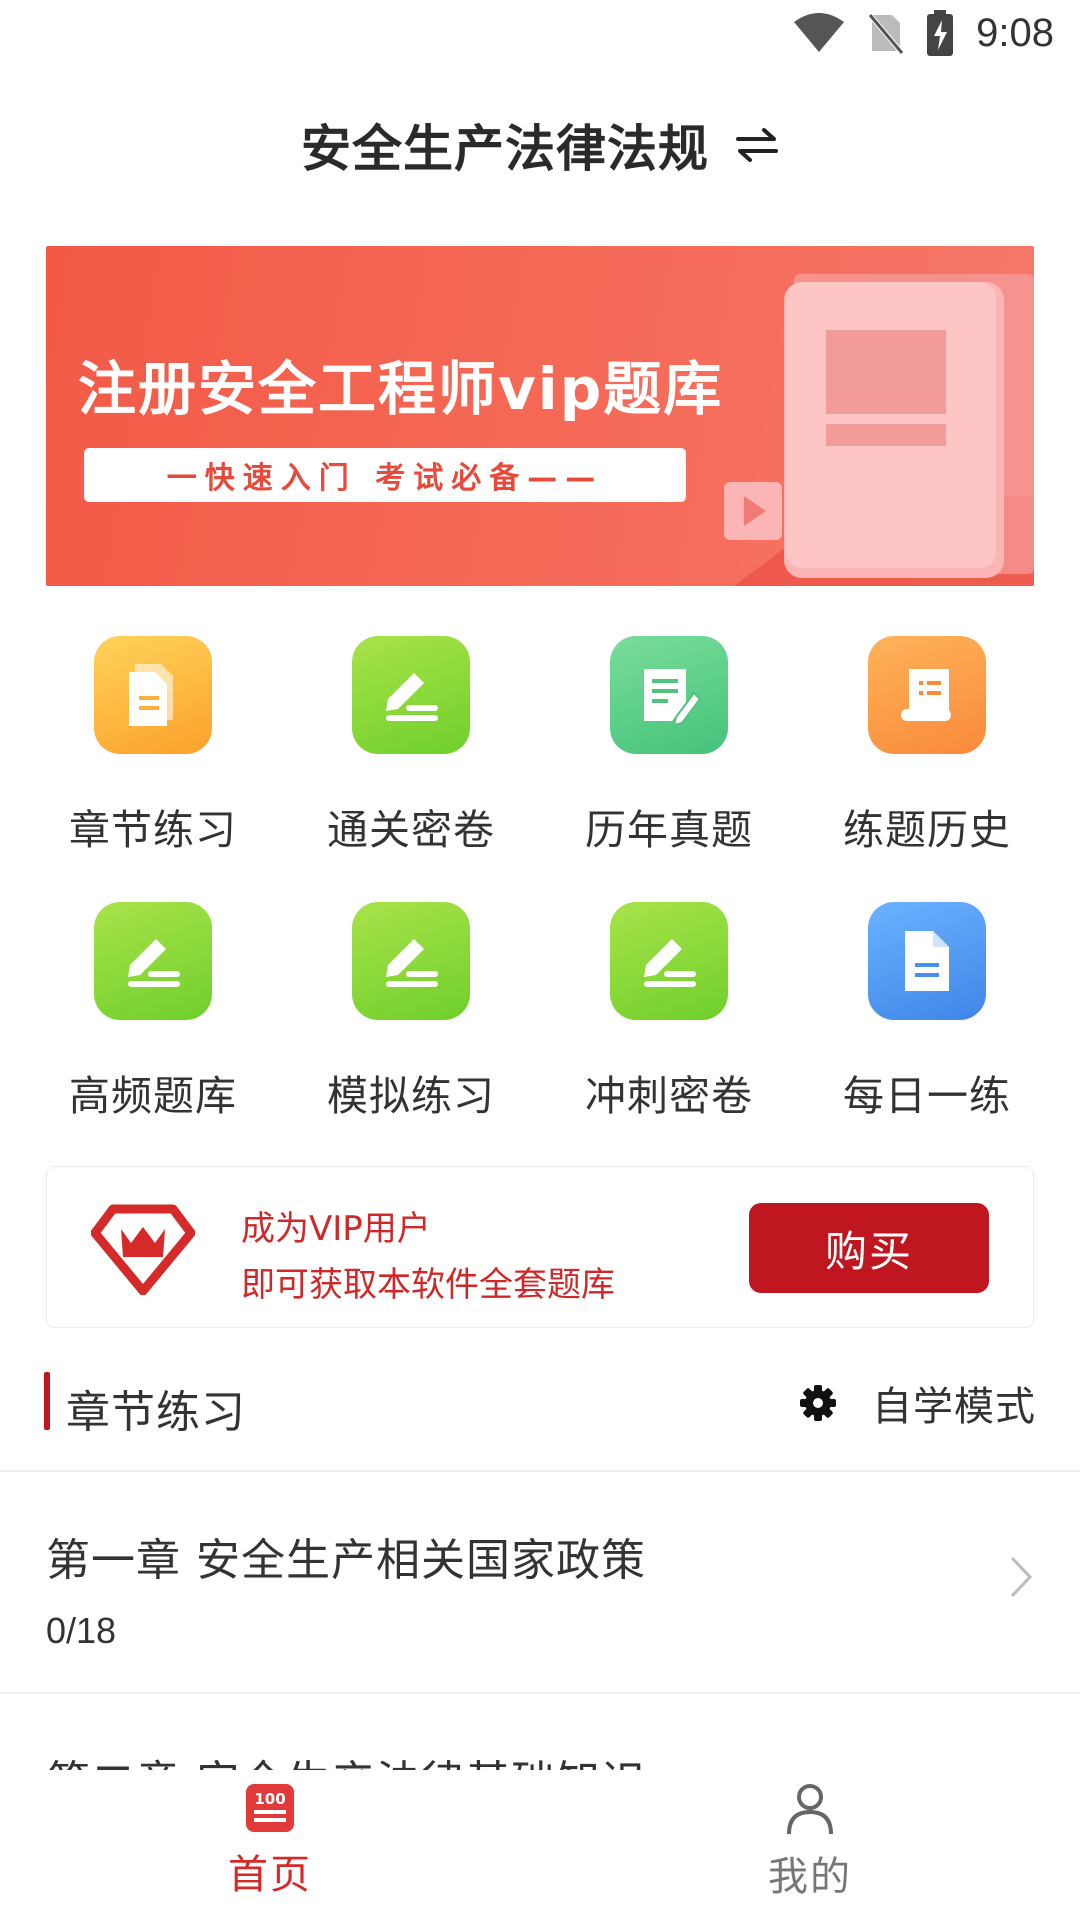 The height and width of the screenshot is (1920, 1080). I want to click on vip-crown-diamond-icon, so click(143, 1249).